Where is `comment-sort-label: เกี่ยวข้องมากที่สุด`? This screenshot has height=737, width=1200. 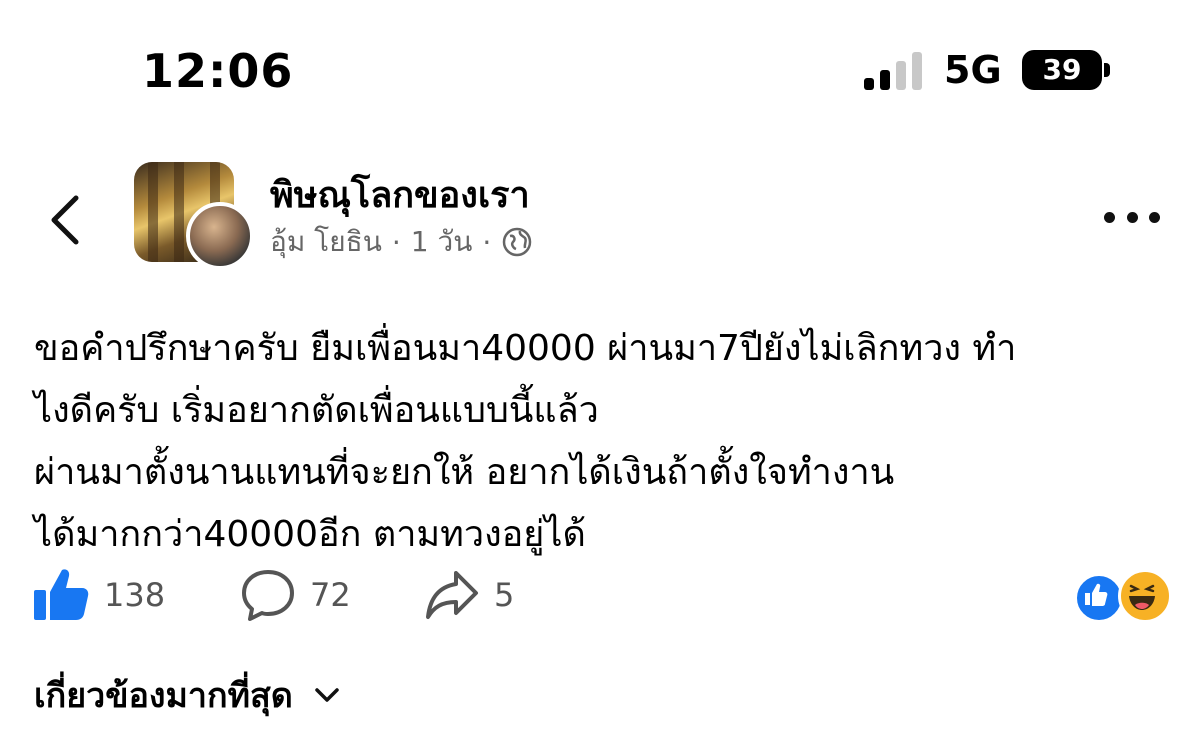
comment-sort-label: เกี่ยวข้องมากที่สุด is located at coordinates (163, 696).